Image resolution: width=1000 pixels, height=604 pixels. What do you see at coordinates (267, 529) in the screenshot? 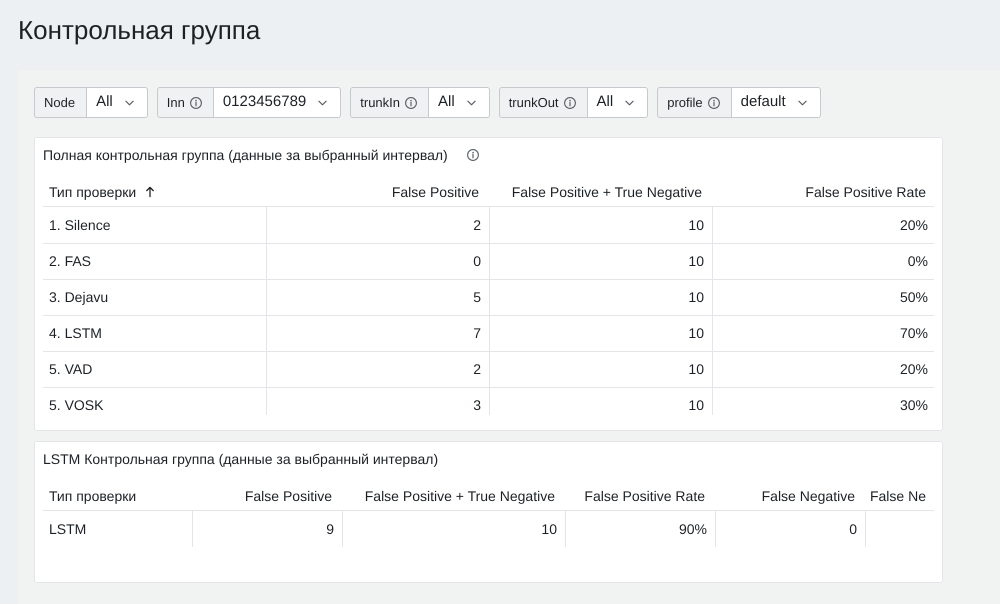
I see `table-cell: 9` at bounding box center [267, 529].